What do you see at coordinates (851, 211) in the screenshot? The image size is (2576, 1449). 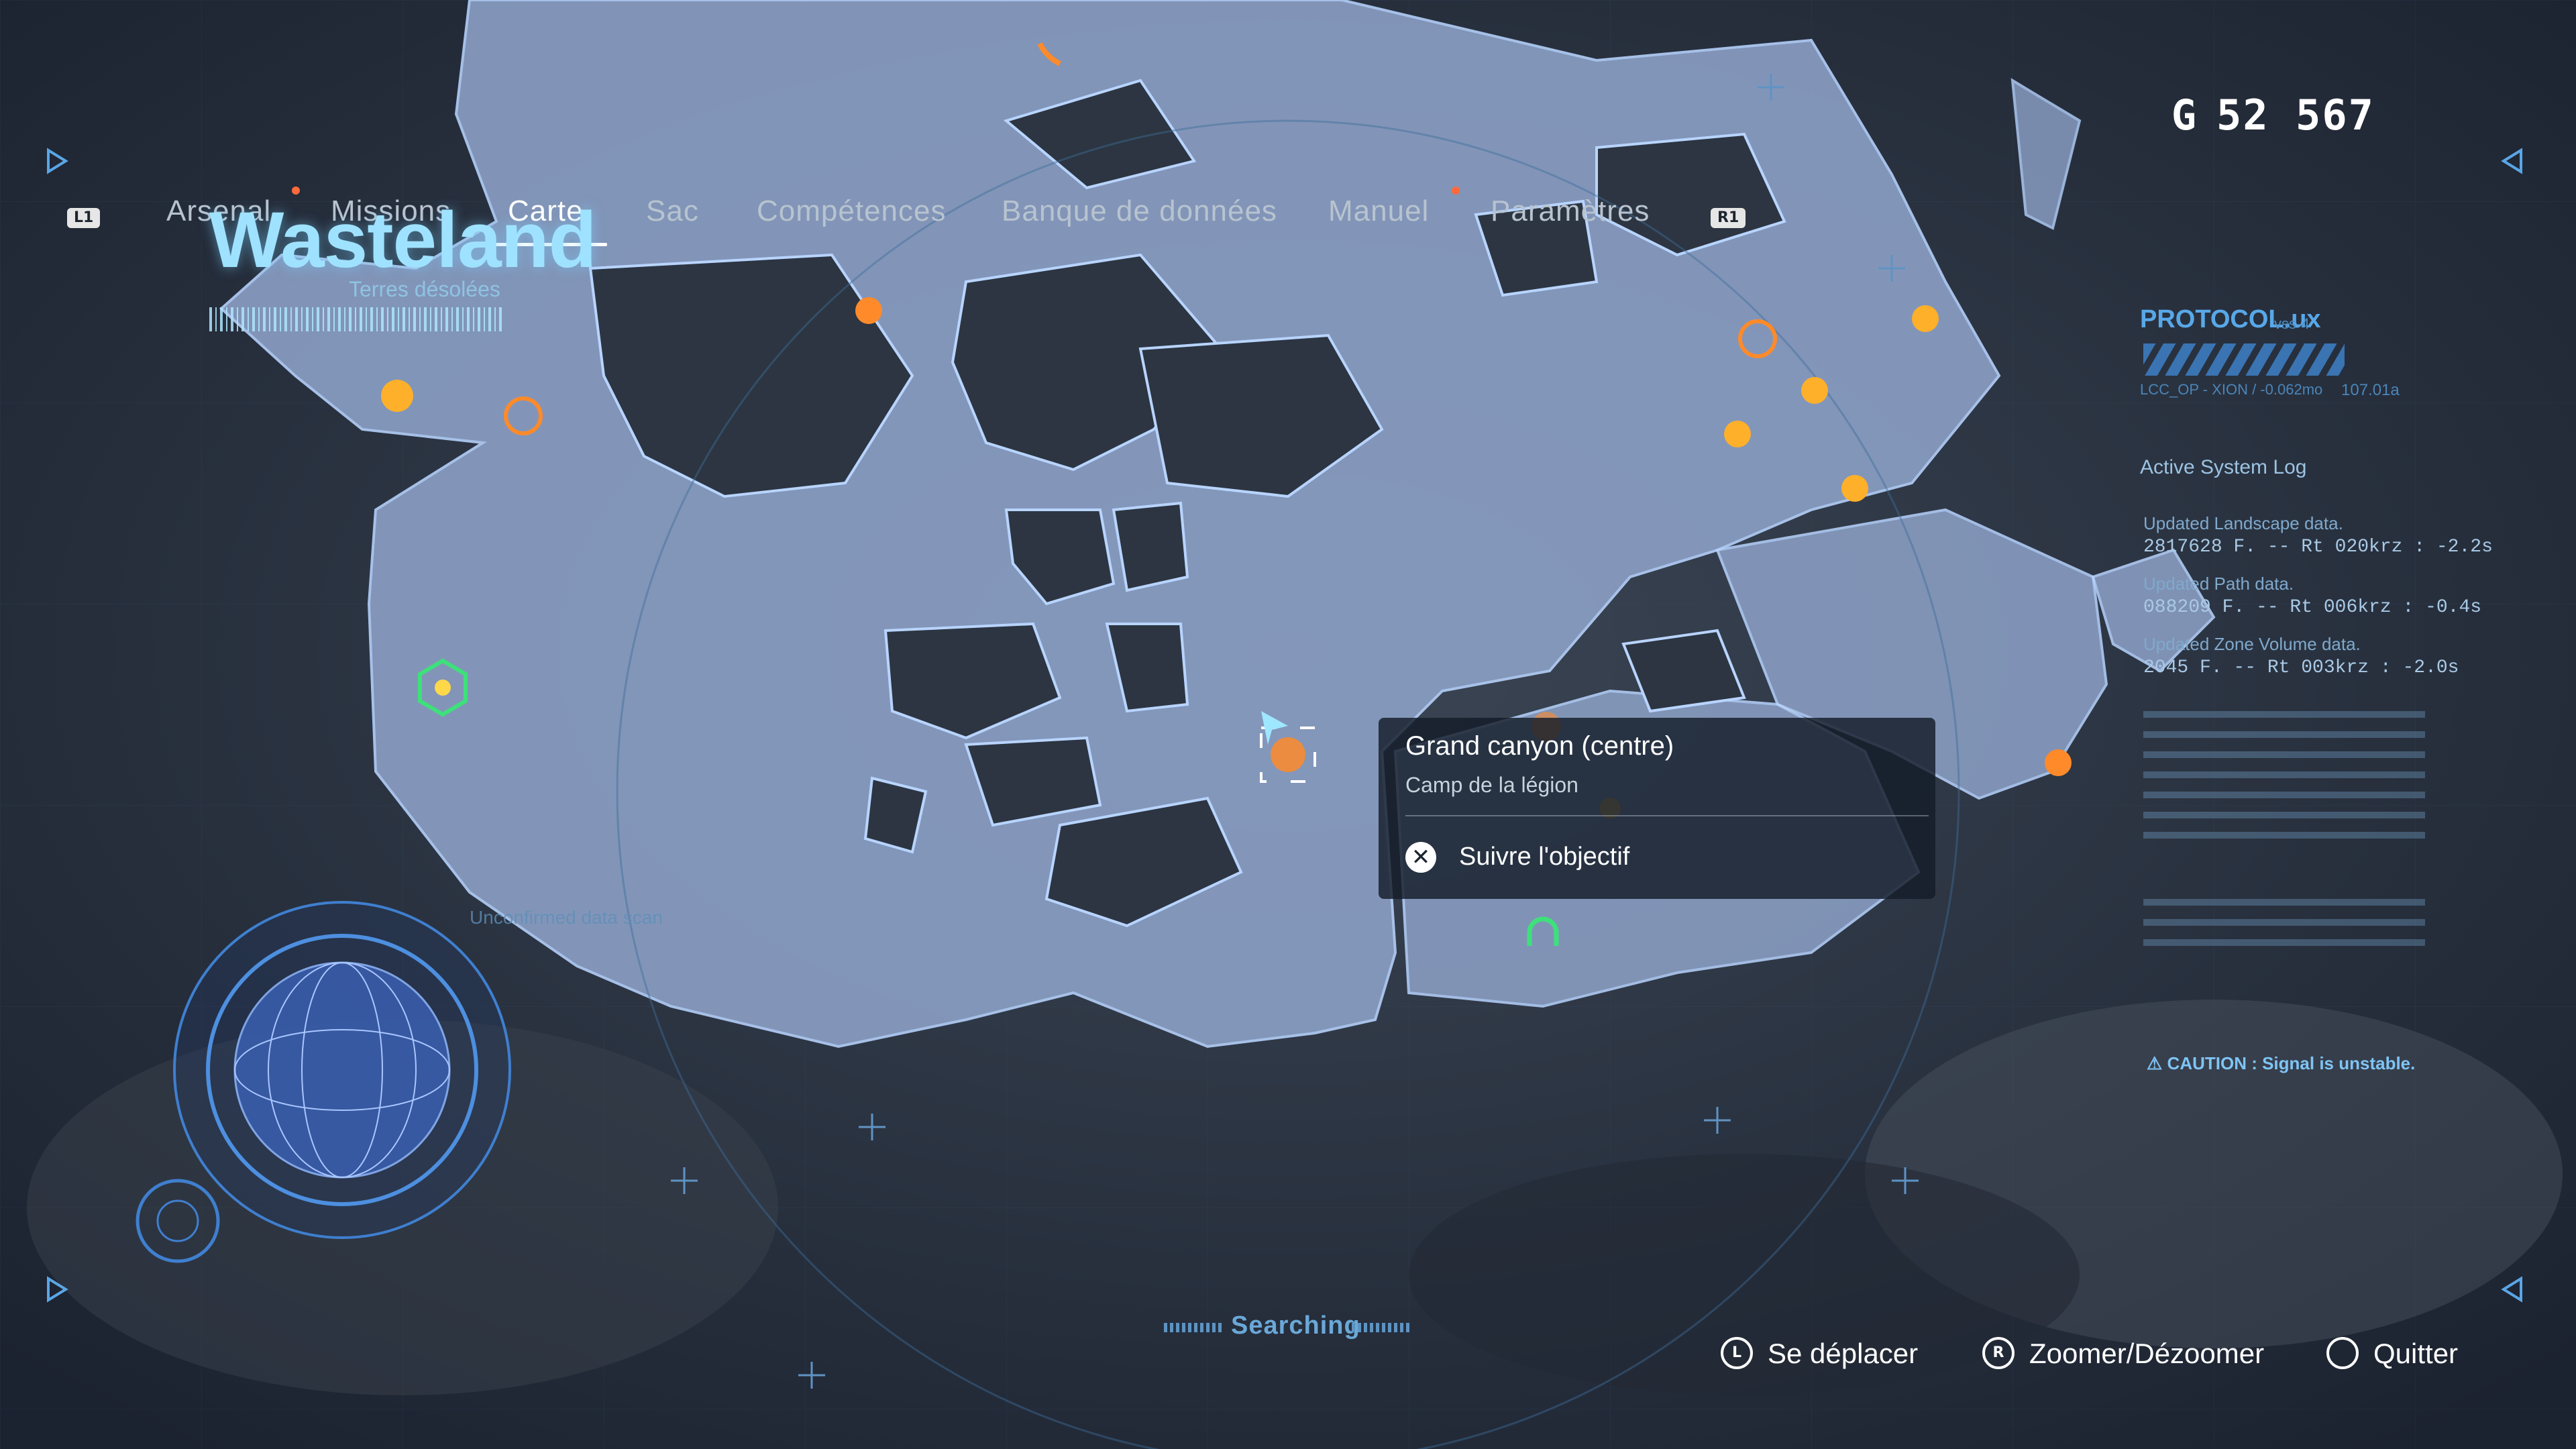 I see `tab-competences: Compétences` at bounding box center [851, 211].